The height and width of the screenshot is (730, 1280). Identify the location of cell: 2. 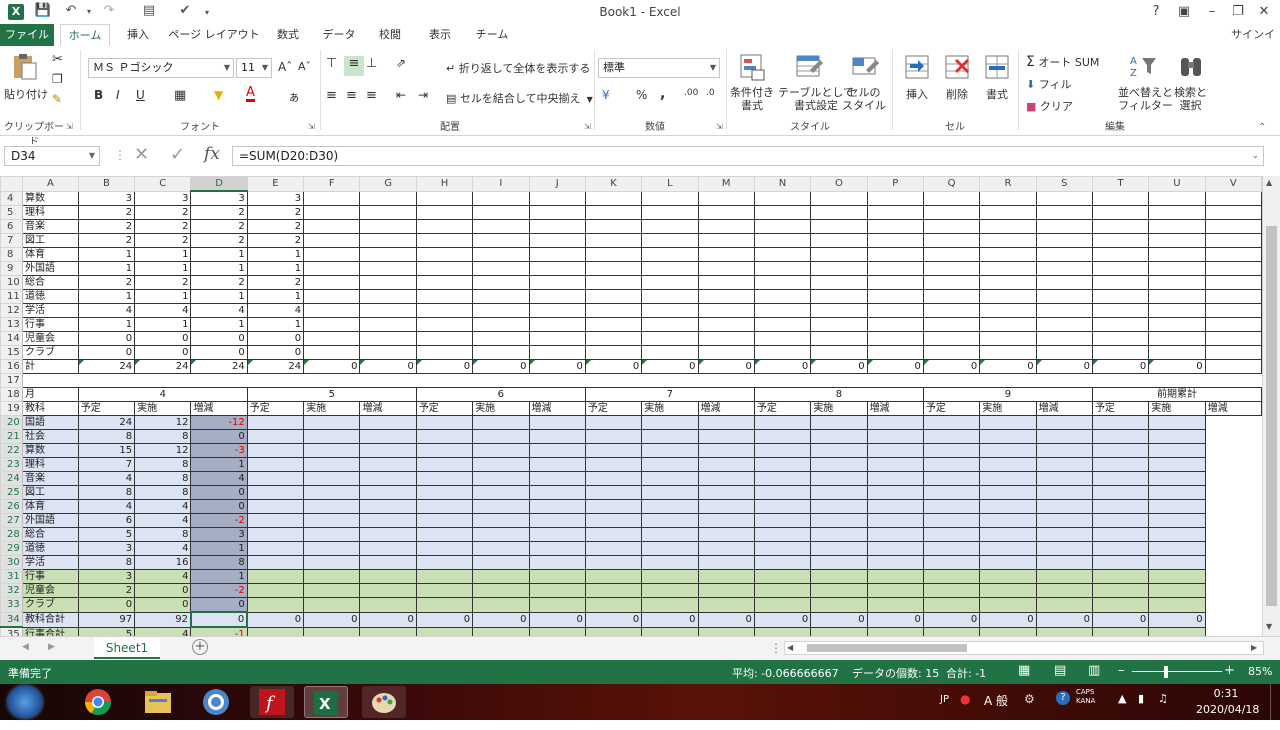
(163, 240).